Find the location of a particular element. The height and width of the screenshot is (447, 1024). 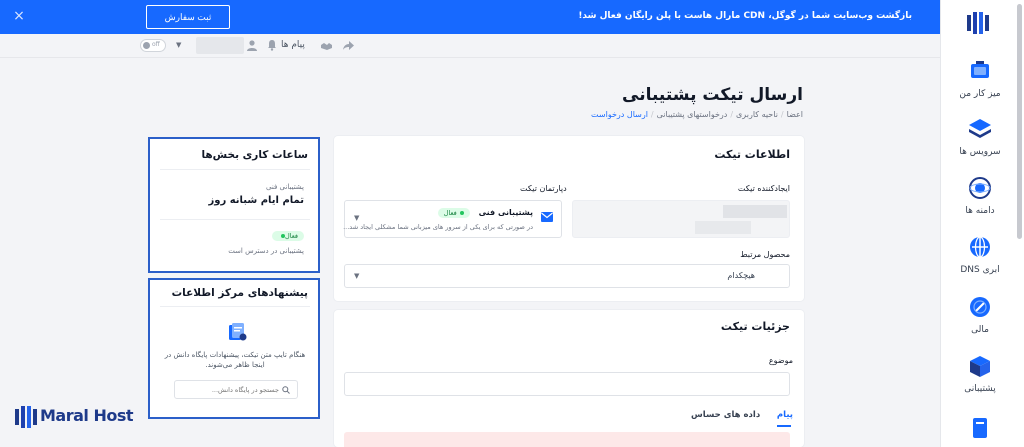

breadcrumb-item: درخواستهای پشتیبانی is located at coordinates (692, 114).